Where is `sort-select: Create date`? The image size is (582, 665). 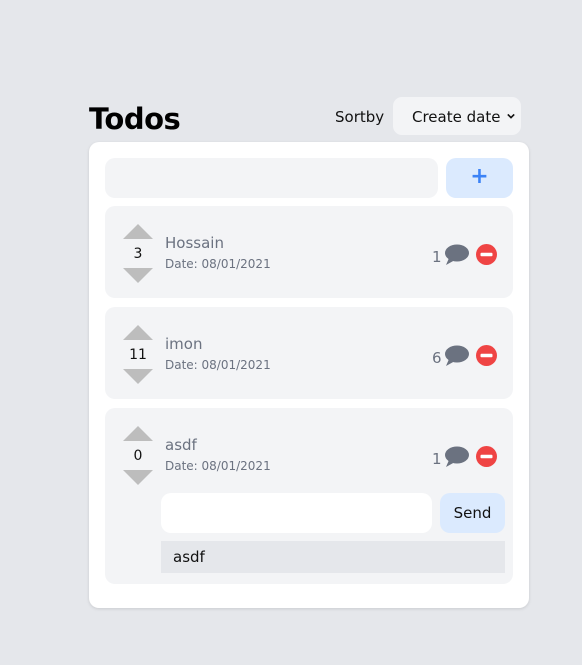 sort-select: Create date is located at coordinates (457, 116).